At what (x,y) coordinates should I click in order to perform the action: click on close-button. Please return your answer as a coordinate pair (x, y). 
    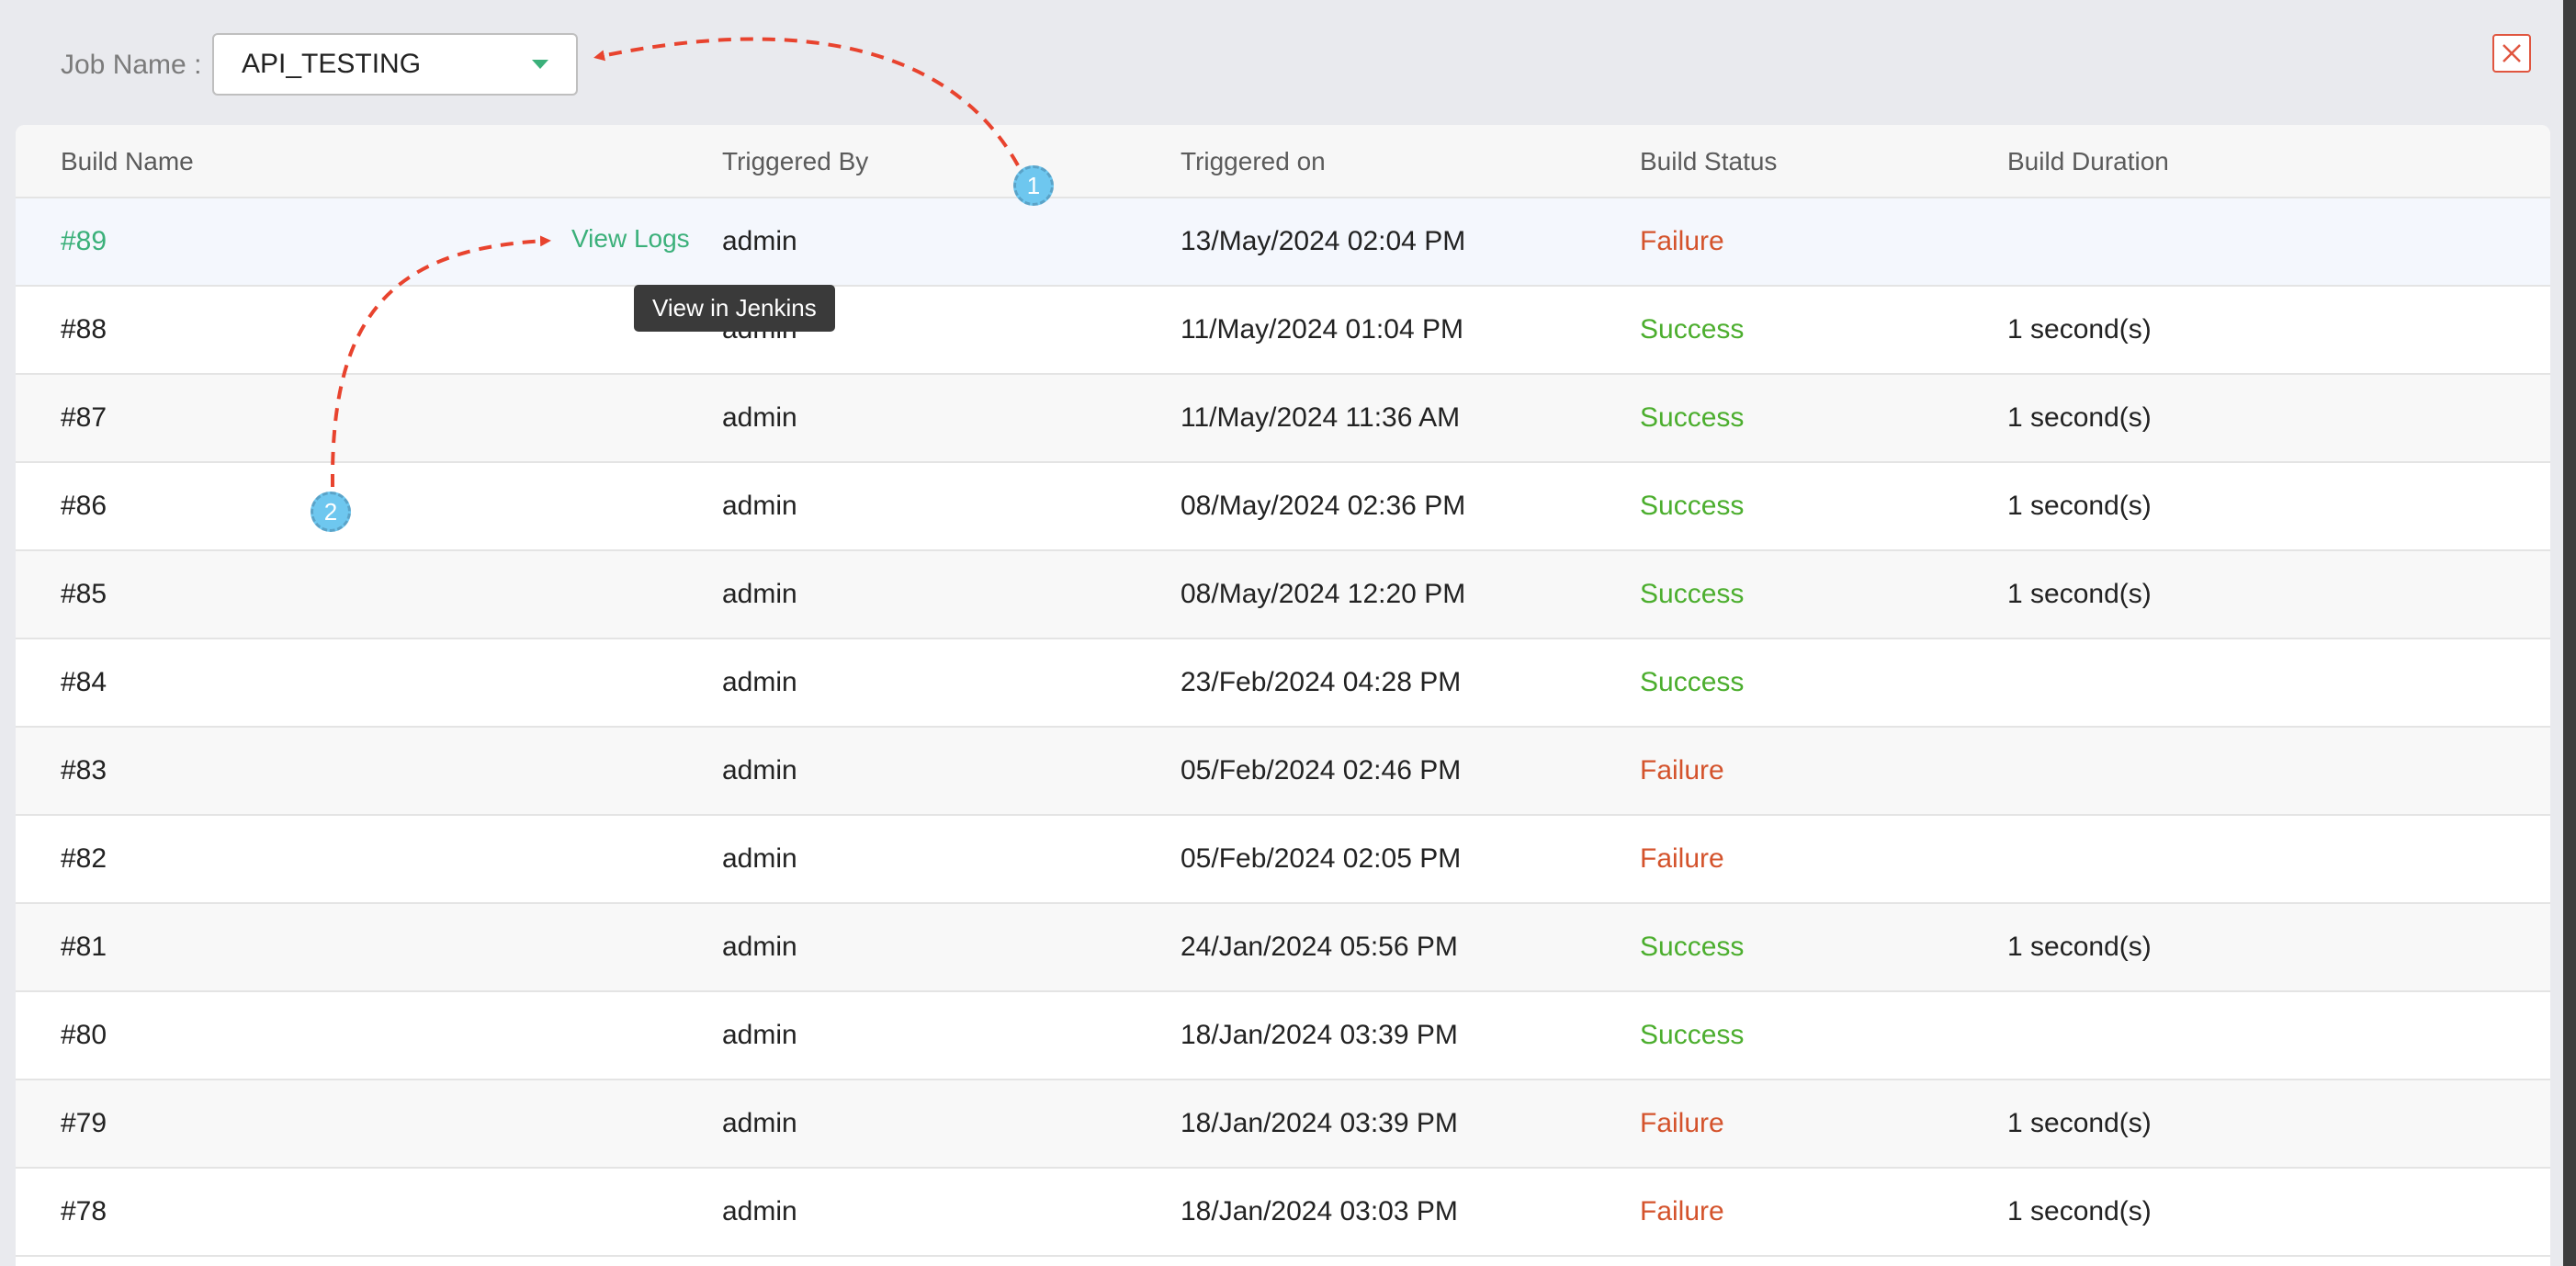
    Looking at the image, I should click on (2511, 54).